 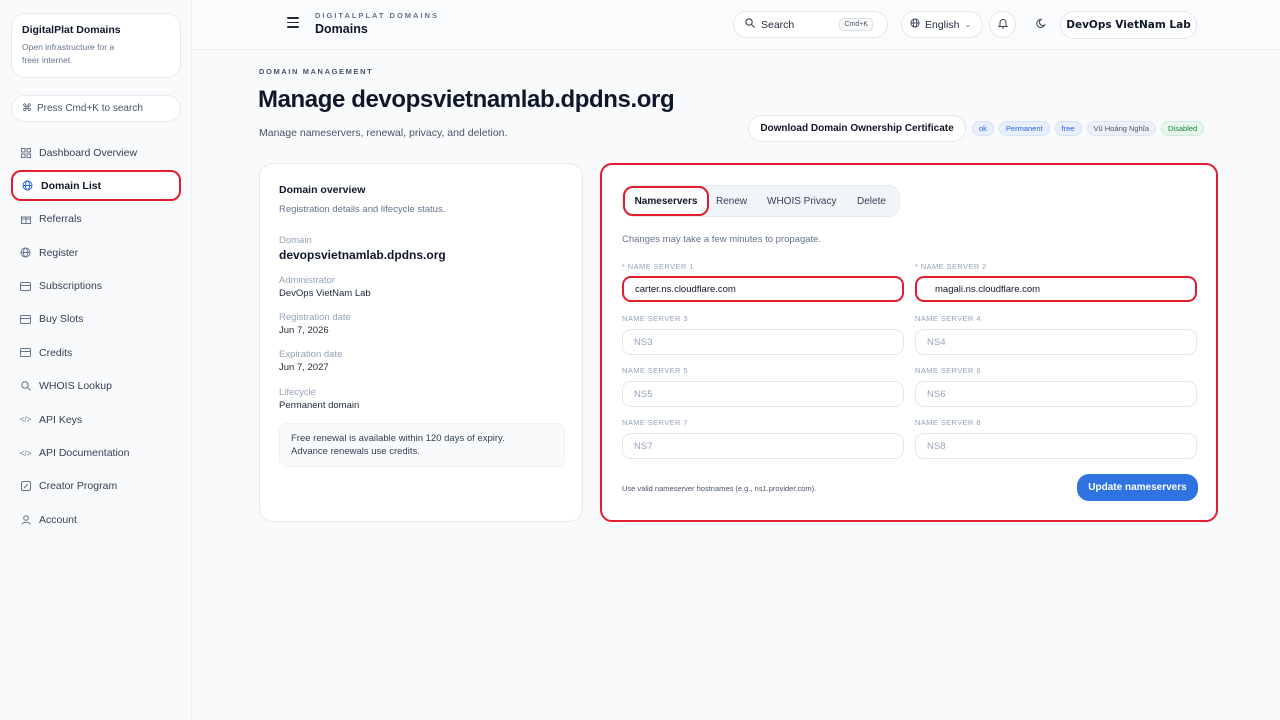 I want to click on command-search: ⌘ Press Cmd+K to search, so click(x=96, y=108).